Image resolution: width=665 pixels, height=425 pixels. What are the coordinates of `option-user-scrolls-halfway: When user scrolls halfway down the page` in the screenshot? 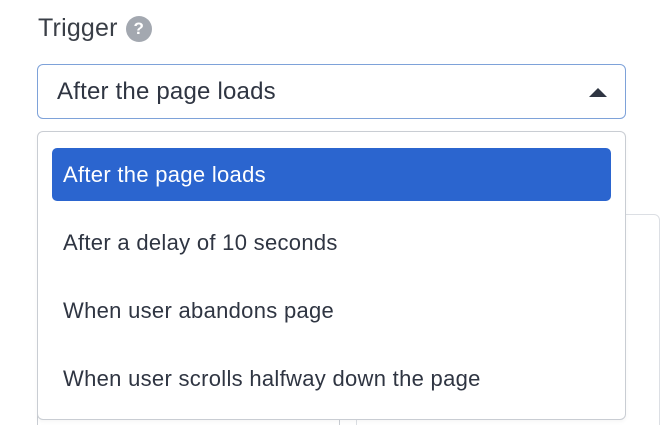 It's located at (331, 378).